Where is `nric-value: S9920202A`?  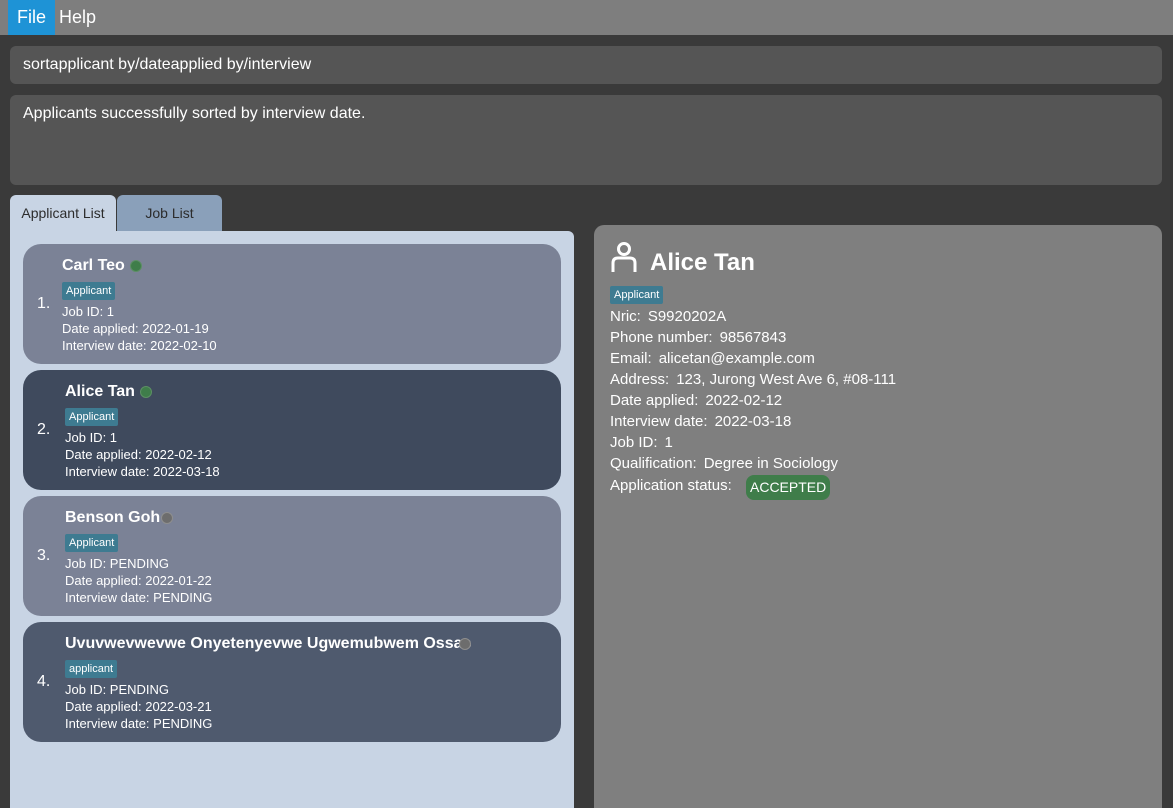
nric-value: S9920202A is located at coordinates (687, 316).